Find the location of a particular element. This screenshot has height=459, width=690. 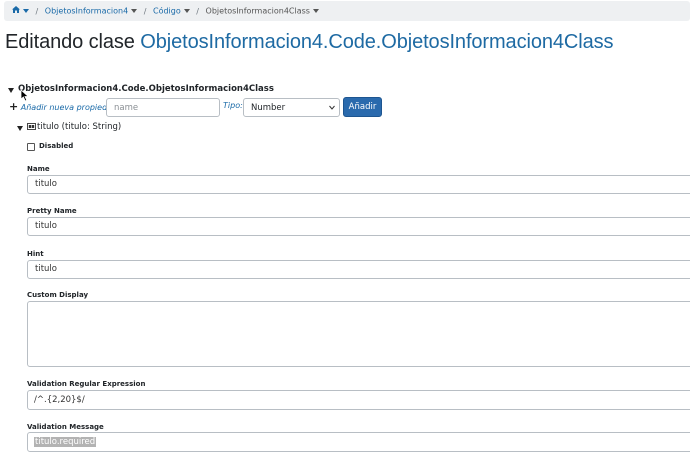

custom-display-label: Custom Display is located at coordinates (58, 295).